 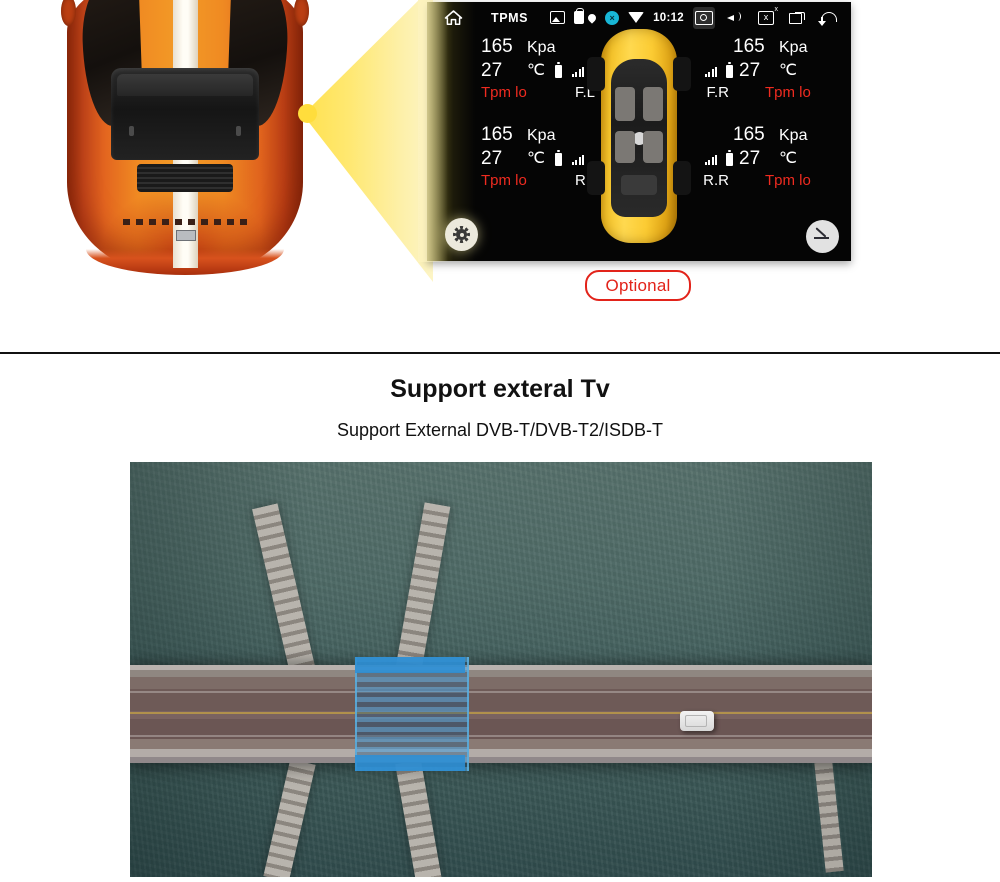 I want to click on car-body, so click(x=185, y=137).